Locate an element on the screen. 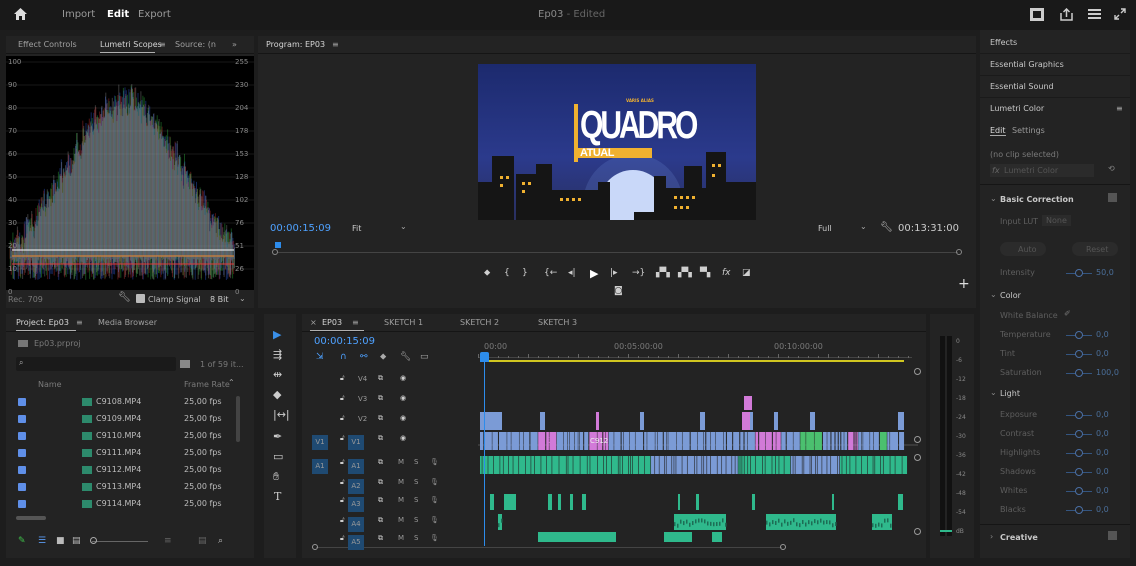 The image size is (1136, 566). list-view-icon: ☰ is located at coordinates (42, 541).